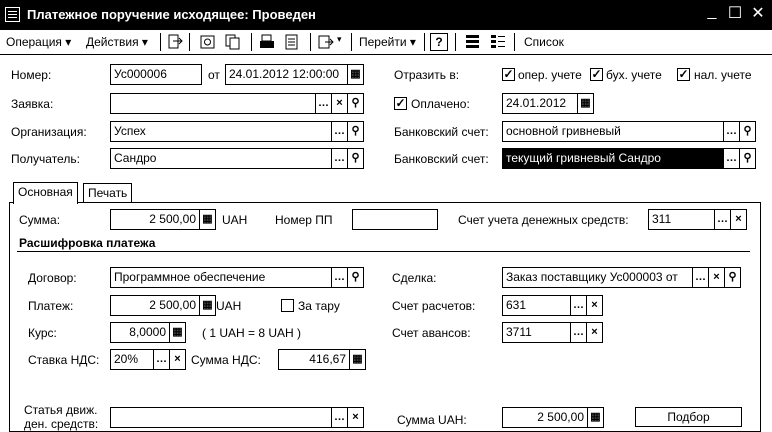 The height and width of the screenshot is (432, 772). What do you see at coordinates (712, 12) in the screenshot?
I see `minimize-button: _` at bounding box center [712, 12].